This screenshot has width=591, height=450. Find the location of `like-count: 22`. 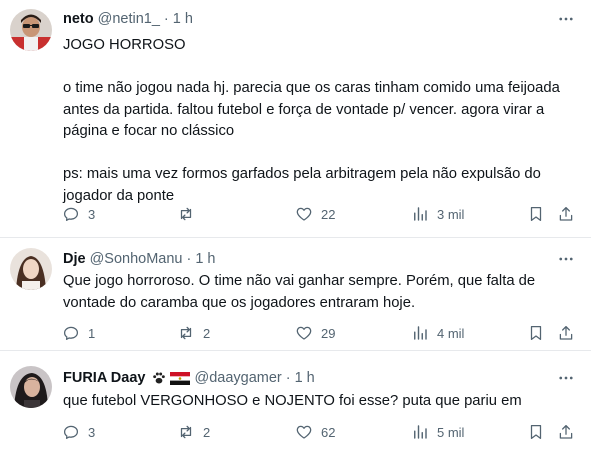

like-count: 22 is located at coordinates (328, 214).